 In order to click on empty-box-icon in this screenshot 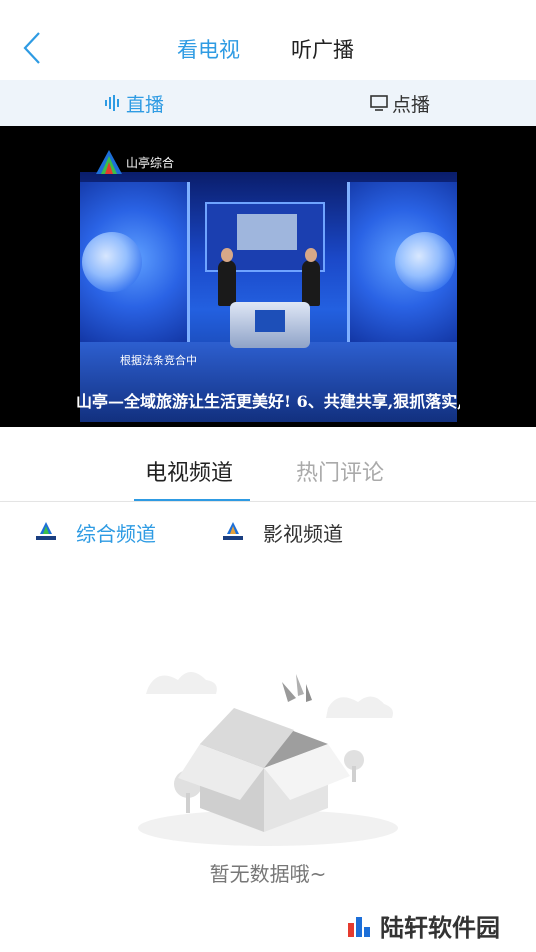, I will do `click(268, 759)`.